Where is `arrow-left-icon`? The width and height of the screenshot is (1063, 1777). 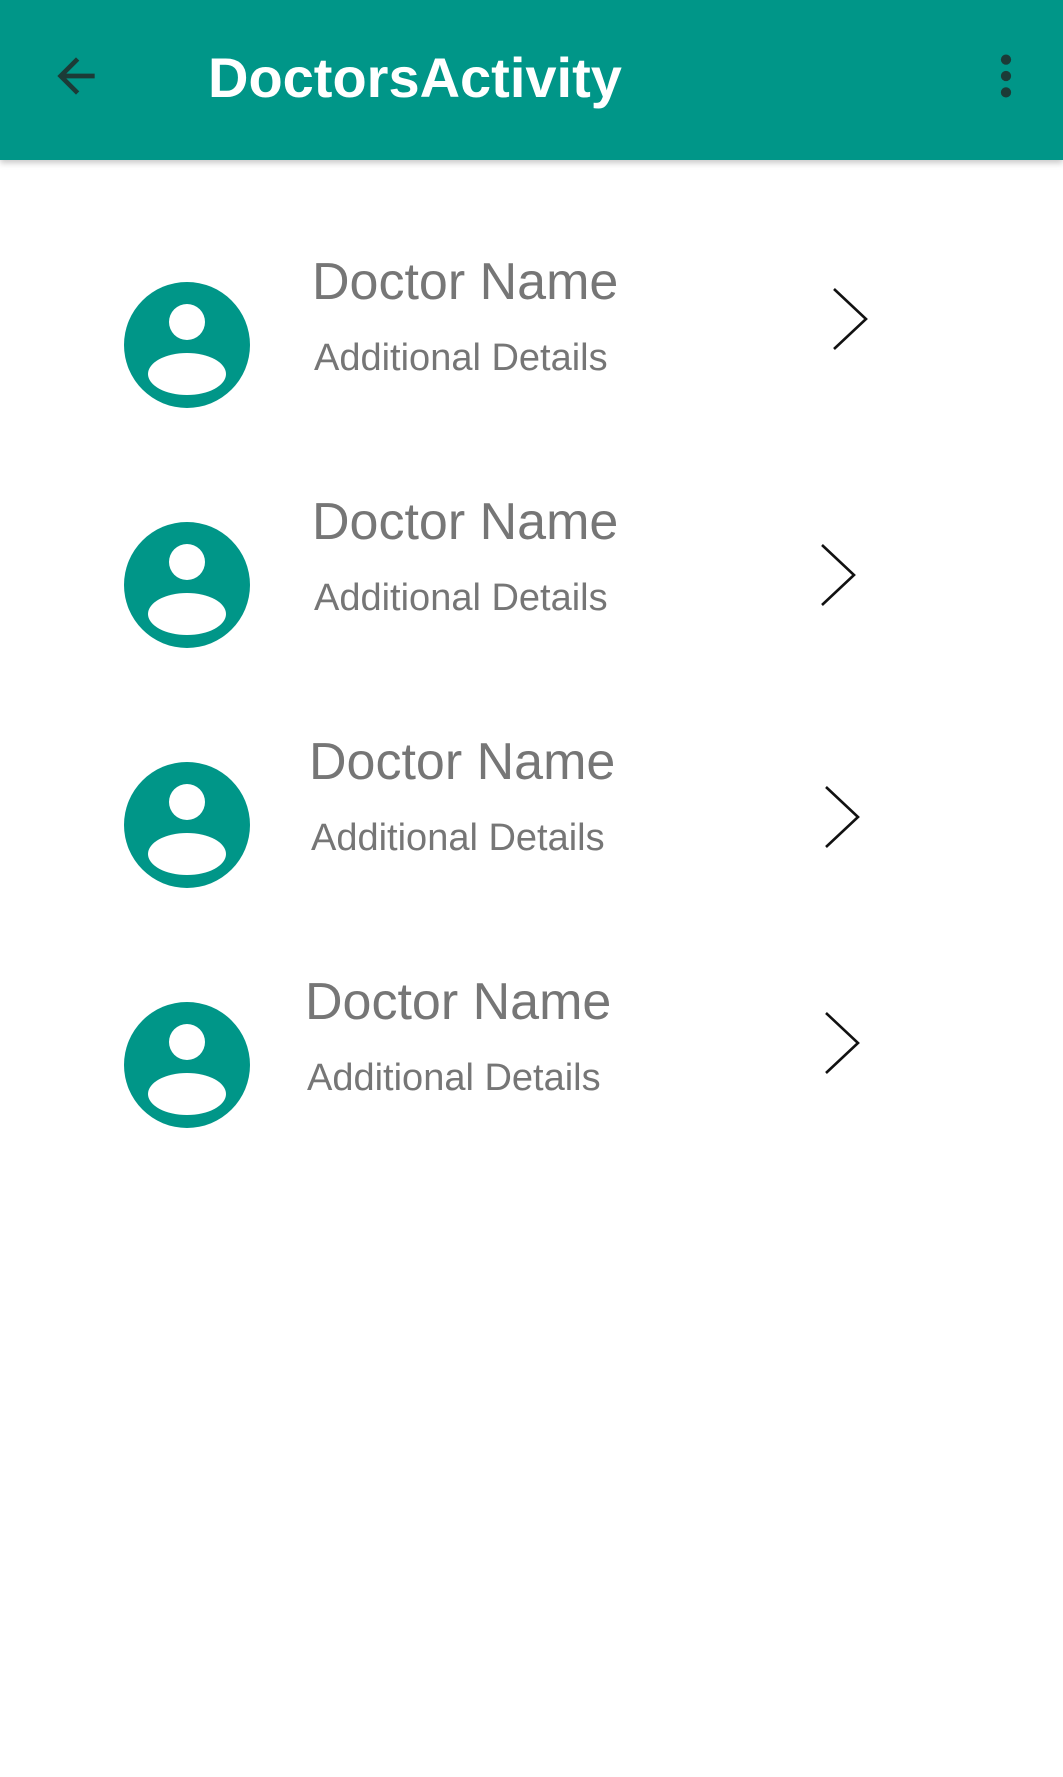 arrow-left-icon is located at coordinates (76, 76).